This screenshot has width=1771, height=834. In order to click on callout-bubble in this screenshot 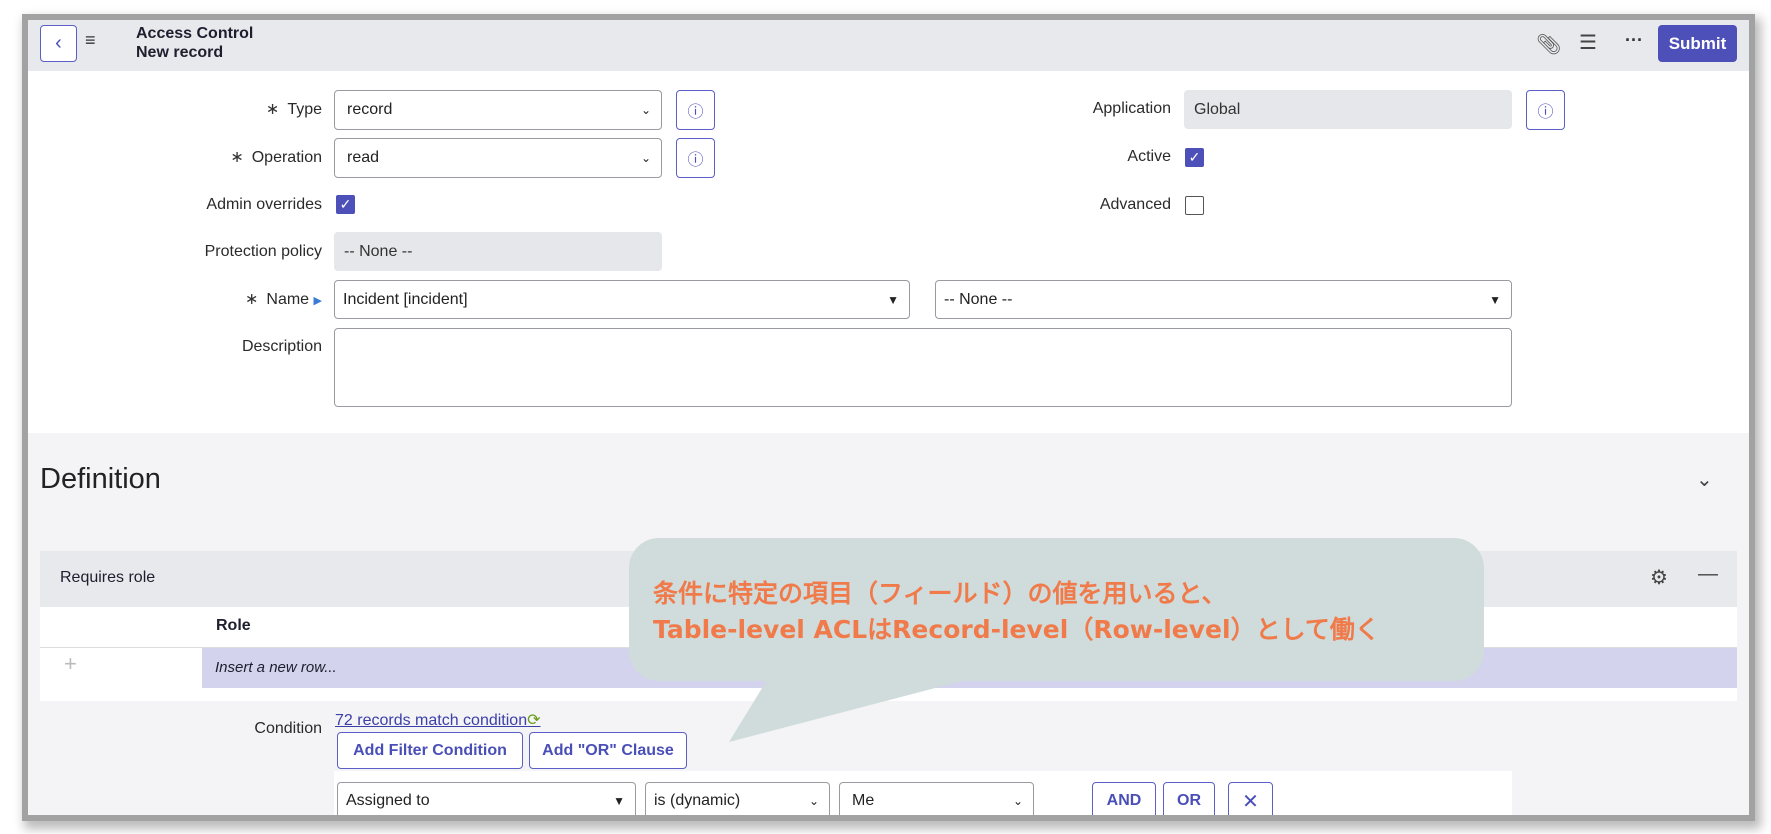, I will do `click(1056, 640)`.